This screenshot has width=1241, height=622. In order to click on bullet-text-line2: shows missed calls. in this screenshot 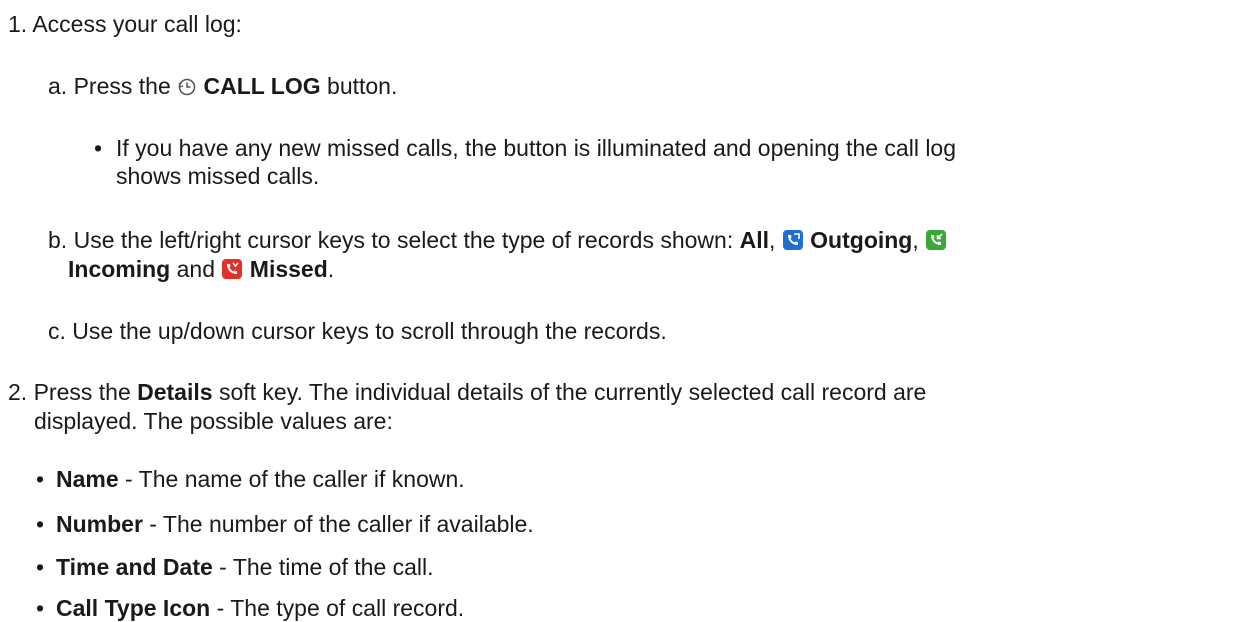, I will do `click(218, 176)`.